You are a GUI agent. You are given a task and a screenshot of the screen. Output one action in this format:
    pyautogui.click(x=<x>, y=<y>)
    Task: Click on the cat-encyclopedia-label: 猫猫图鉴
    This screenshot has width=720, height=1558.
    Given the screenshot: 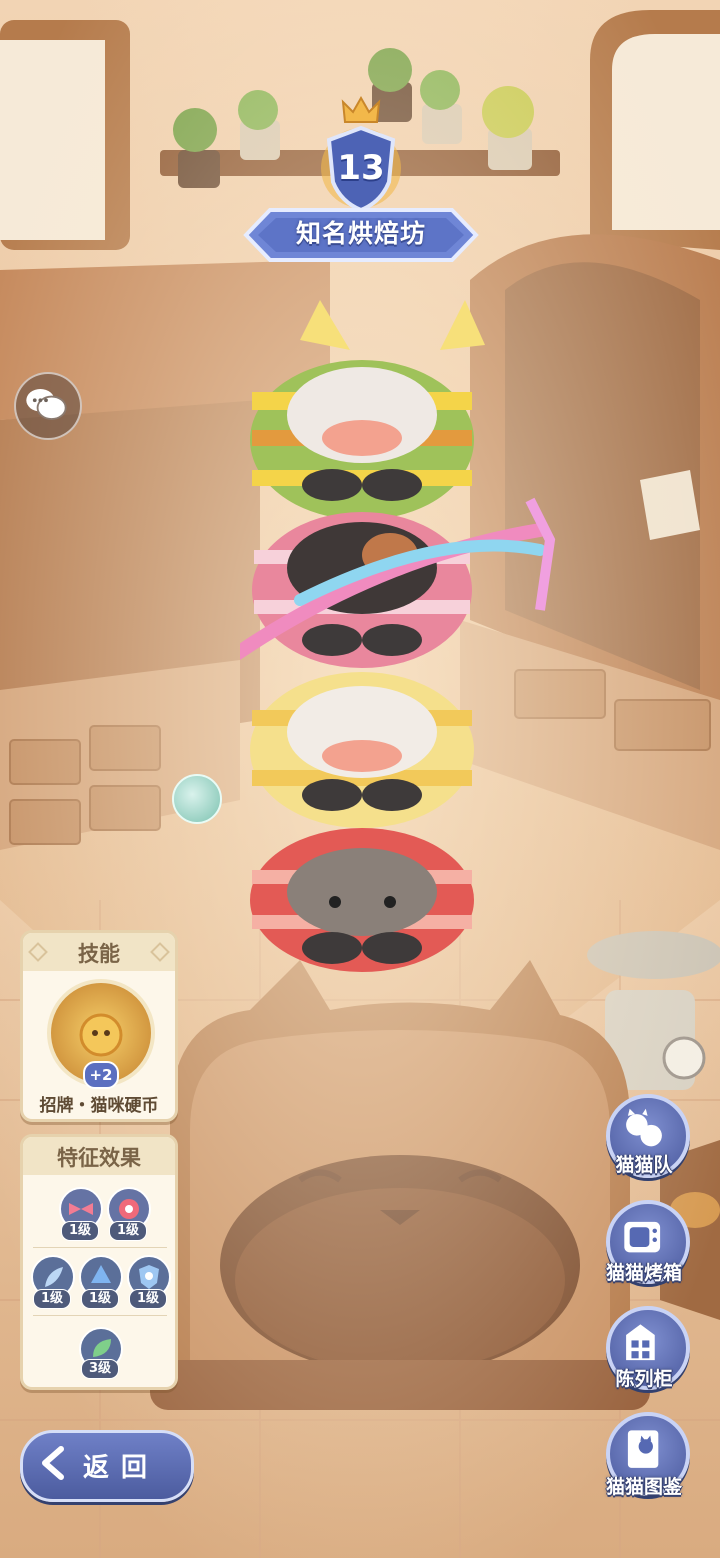 What is the action you would take?
    pyautogui.click(x=643, y=1487)
    